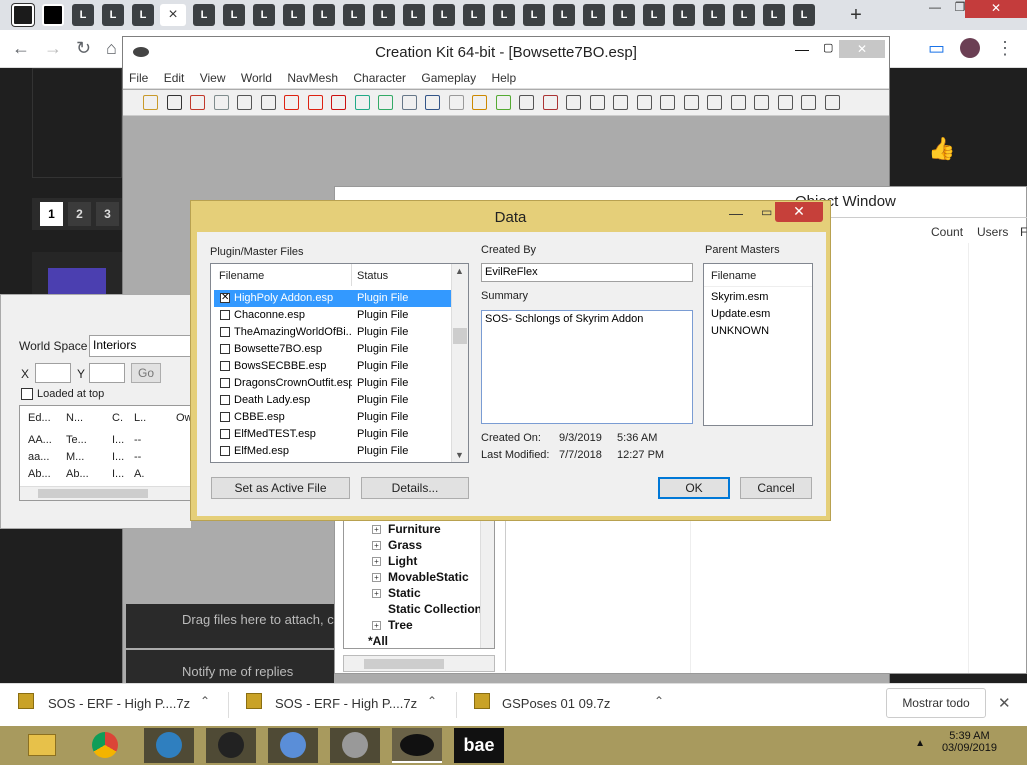  What do you see at coordinates (417, 745) in the screenshot?
I see `creation-kit-taskbar-icon` at bounding box center [417, 745].